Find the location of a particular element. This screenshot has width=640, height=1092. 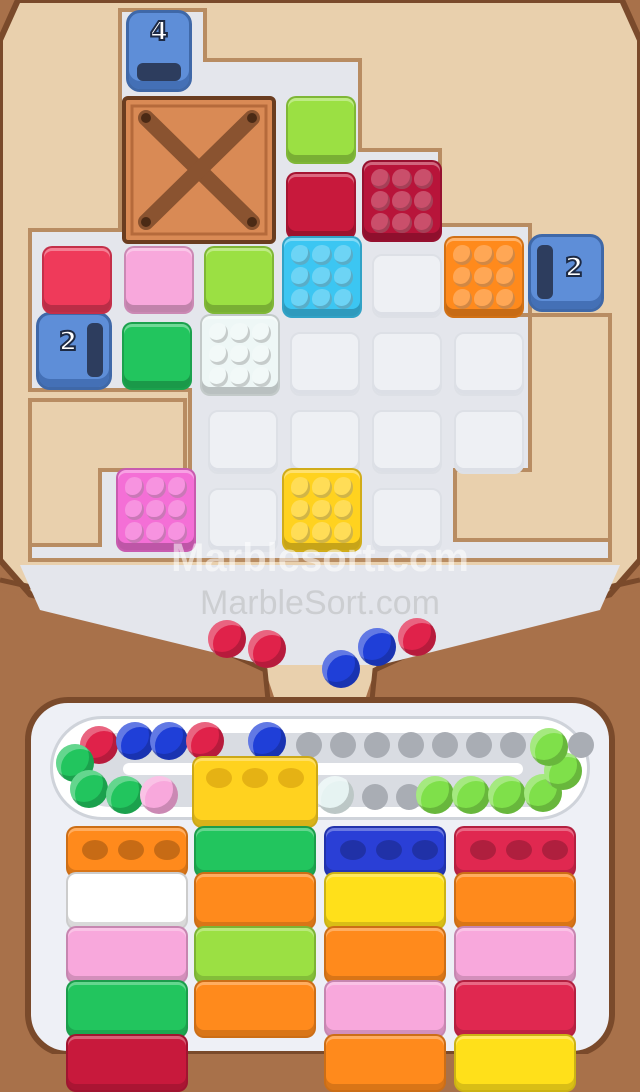

tunnel-left: 2 is located at coordinates (74, 351).